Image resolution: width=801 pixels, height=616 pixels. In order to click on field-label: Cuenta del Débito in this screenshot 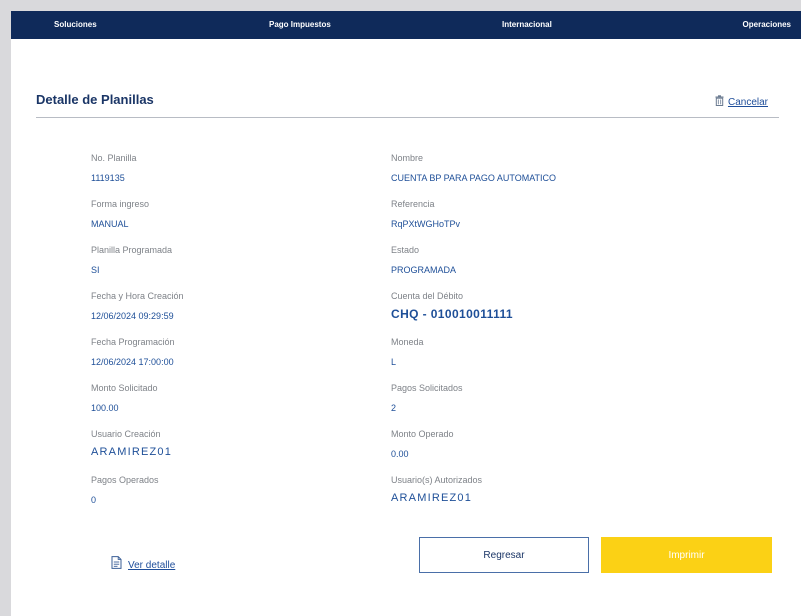, I will do `click(427, 296)`.